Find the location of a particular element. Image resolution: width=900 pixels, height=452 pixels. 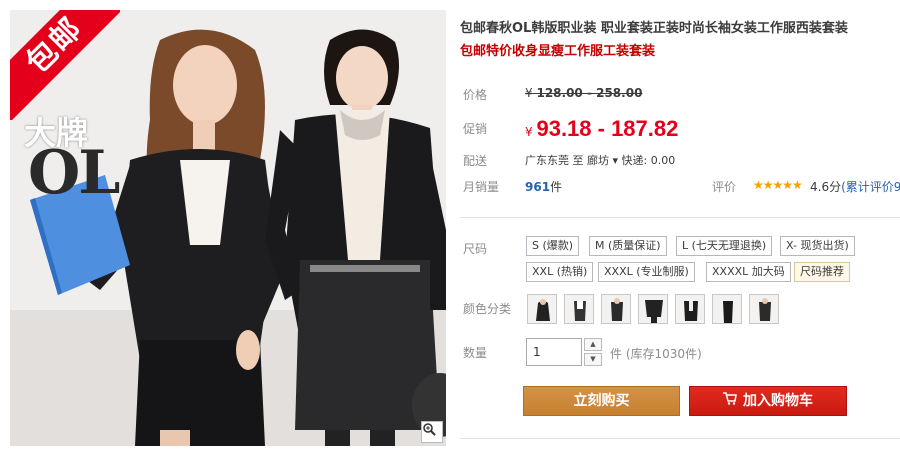

size-option-m: M (质量保证) is located at coordinates (628, 246).